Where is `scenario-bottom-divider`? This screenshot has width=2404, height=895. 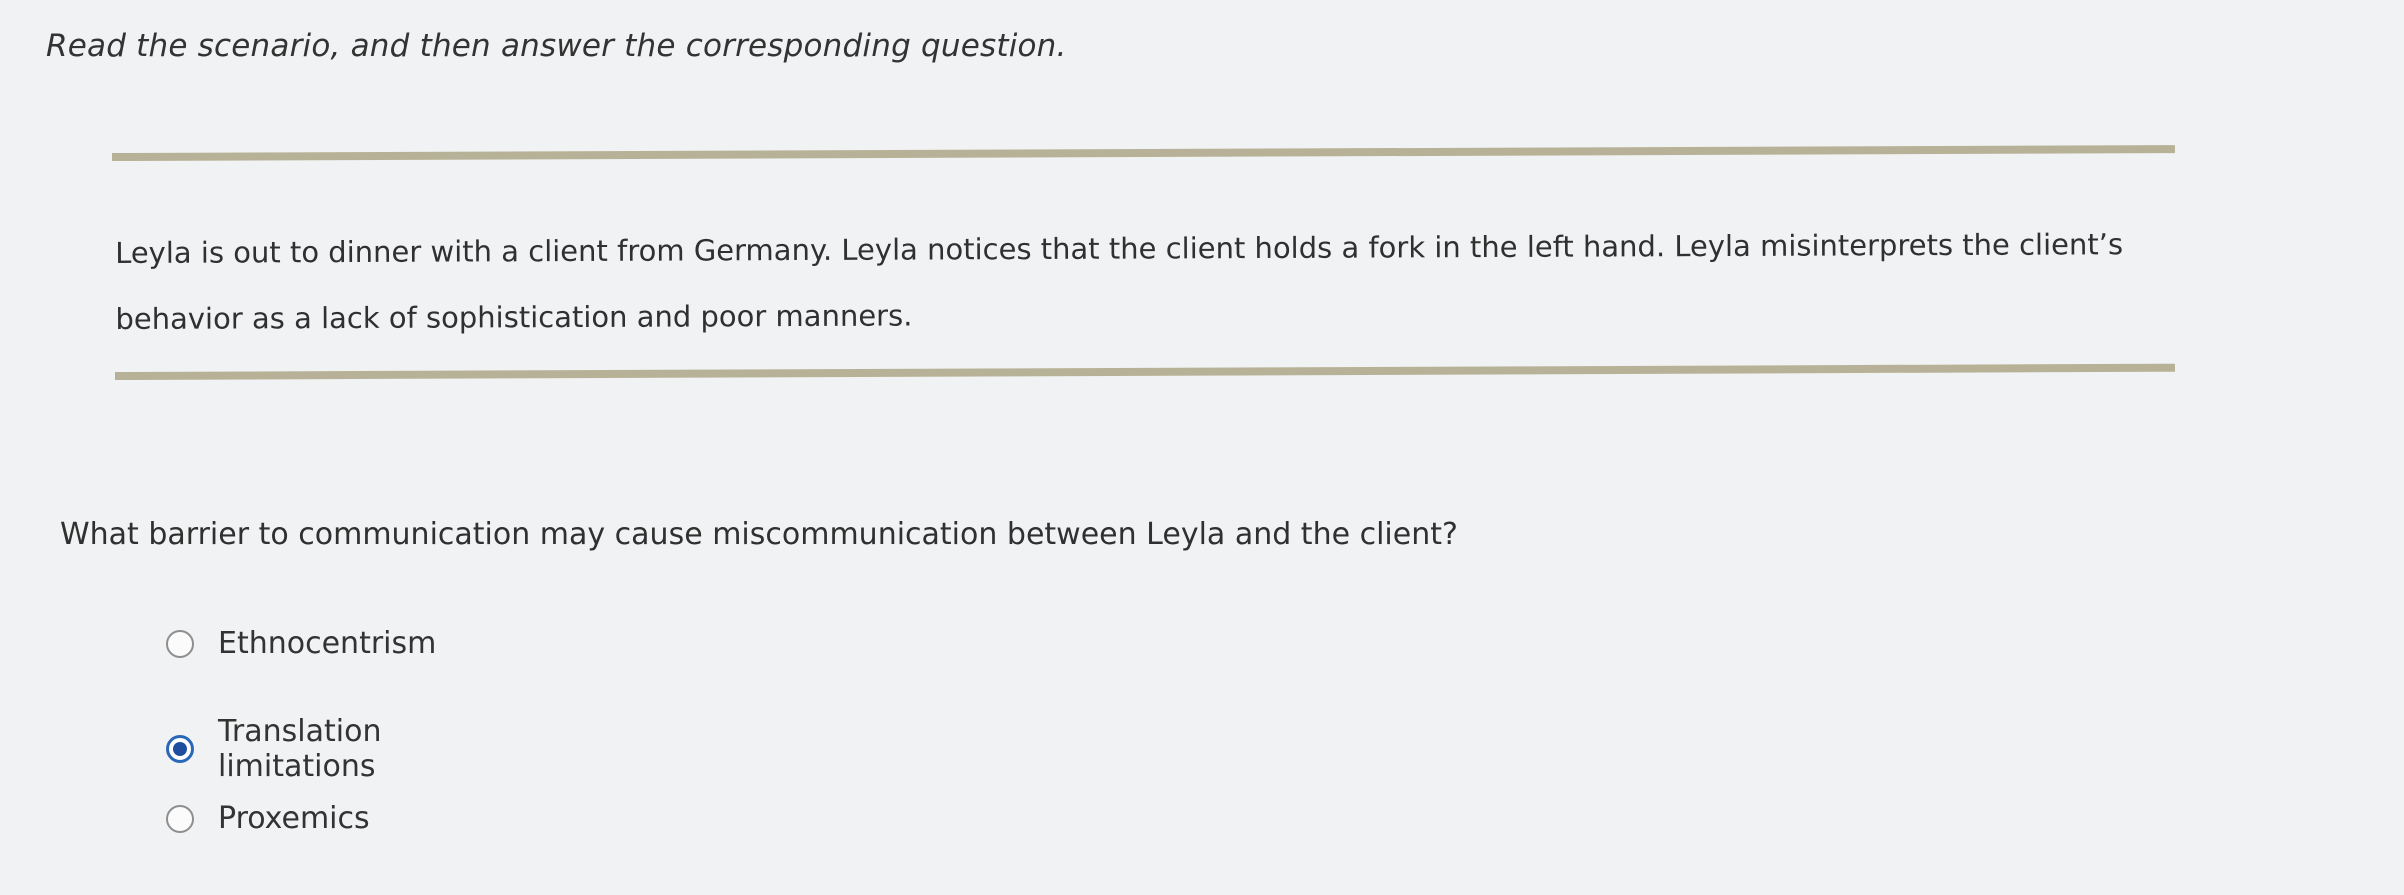
scenario-bottom-divider is located at coordinates (1144, 371).